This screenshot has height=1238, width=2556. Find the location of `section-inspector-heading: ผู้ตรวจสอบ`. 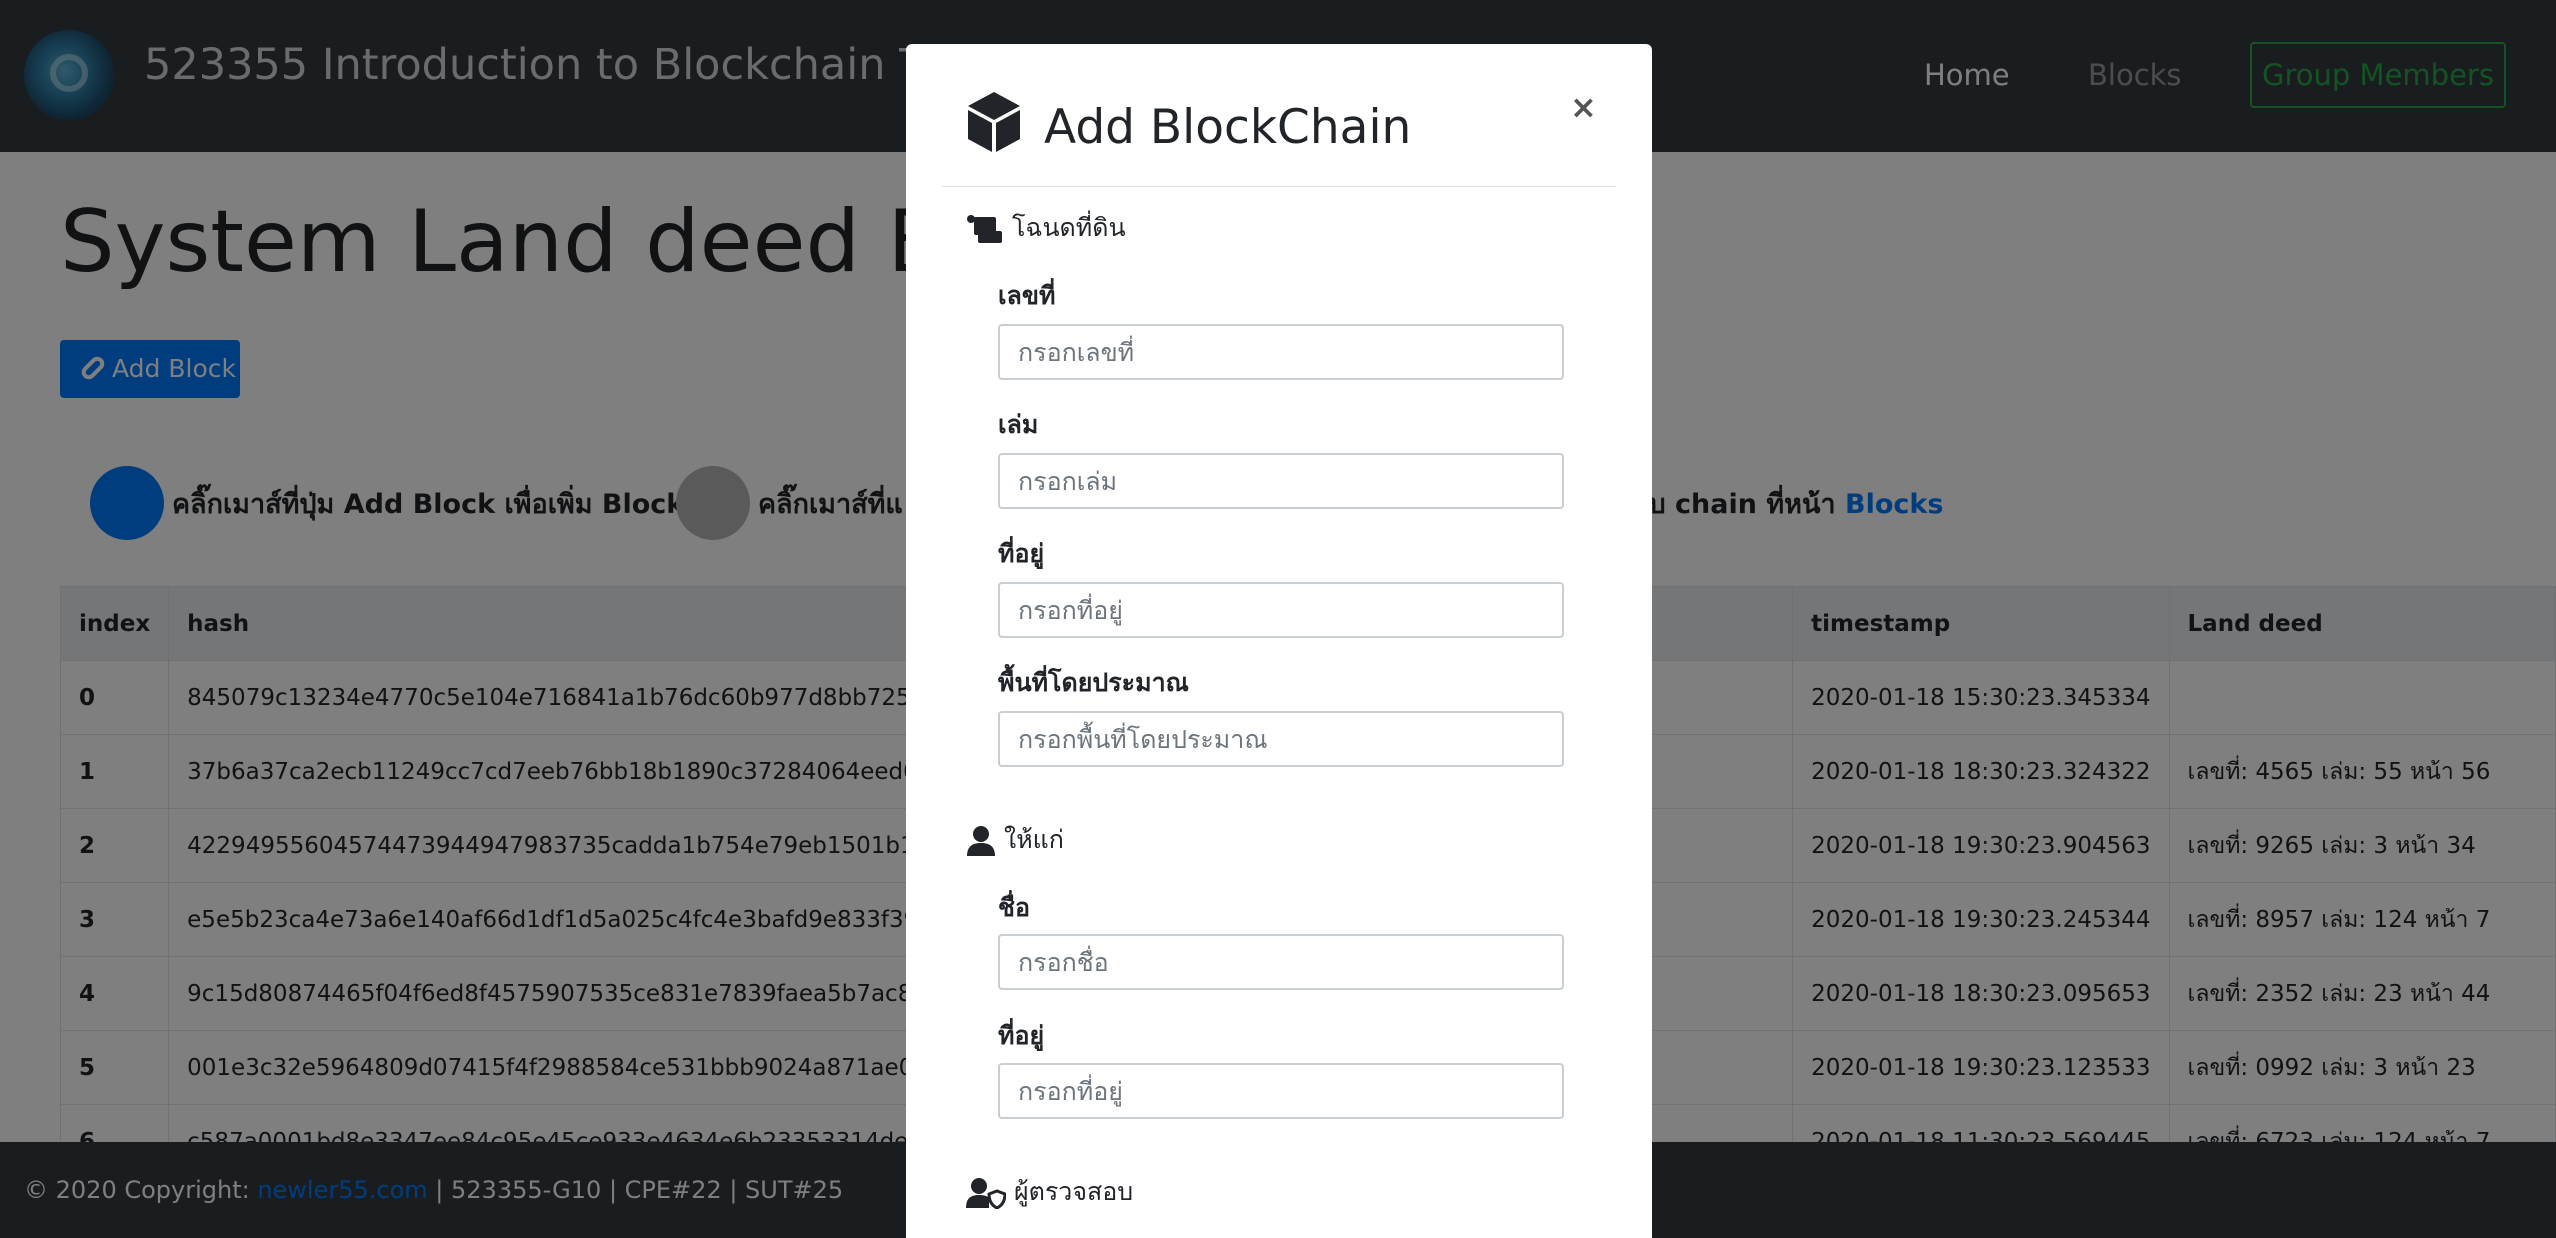

section-inspector-heading: ผู้ตรวจสอบ is located at coordinates (1049, 1192).